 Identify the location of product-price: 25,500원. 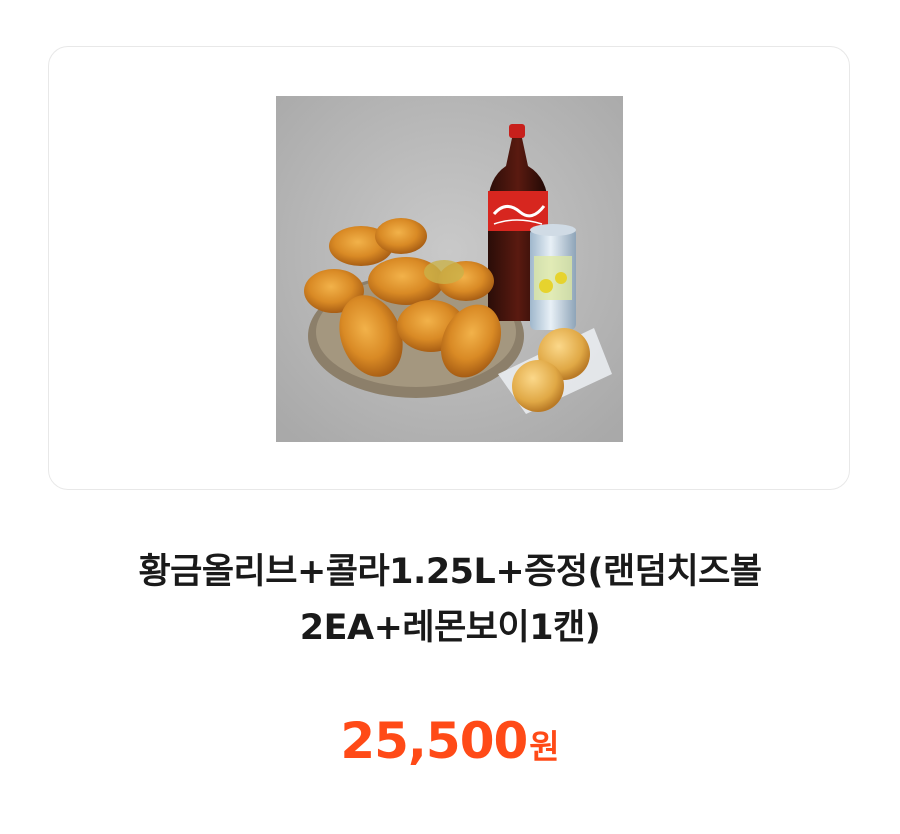
(450, 741).